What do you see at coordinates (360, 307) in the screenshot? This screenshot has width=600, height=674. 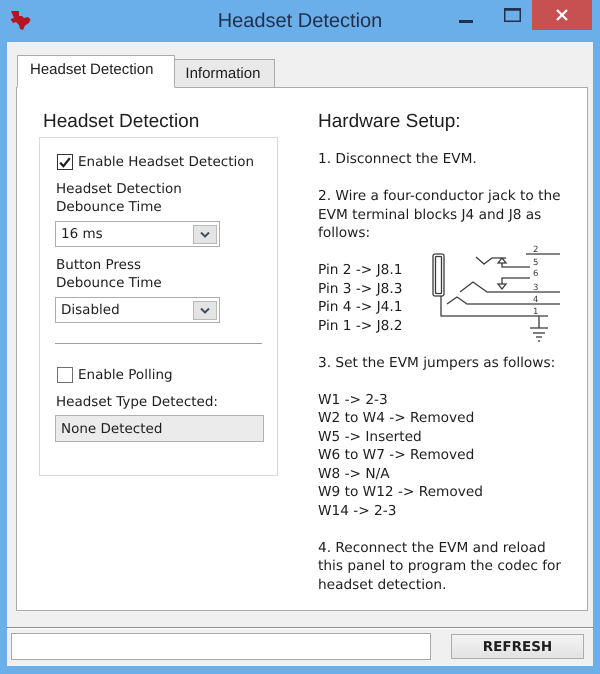 I see `pin-mapping-text: Pin 4 -> J4.1` at bounding box center [360, 307].